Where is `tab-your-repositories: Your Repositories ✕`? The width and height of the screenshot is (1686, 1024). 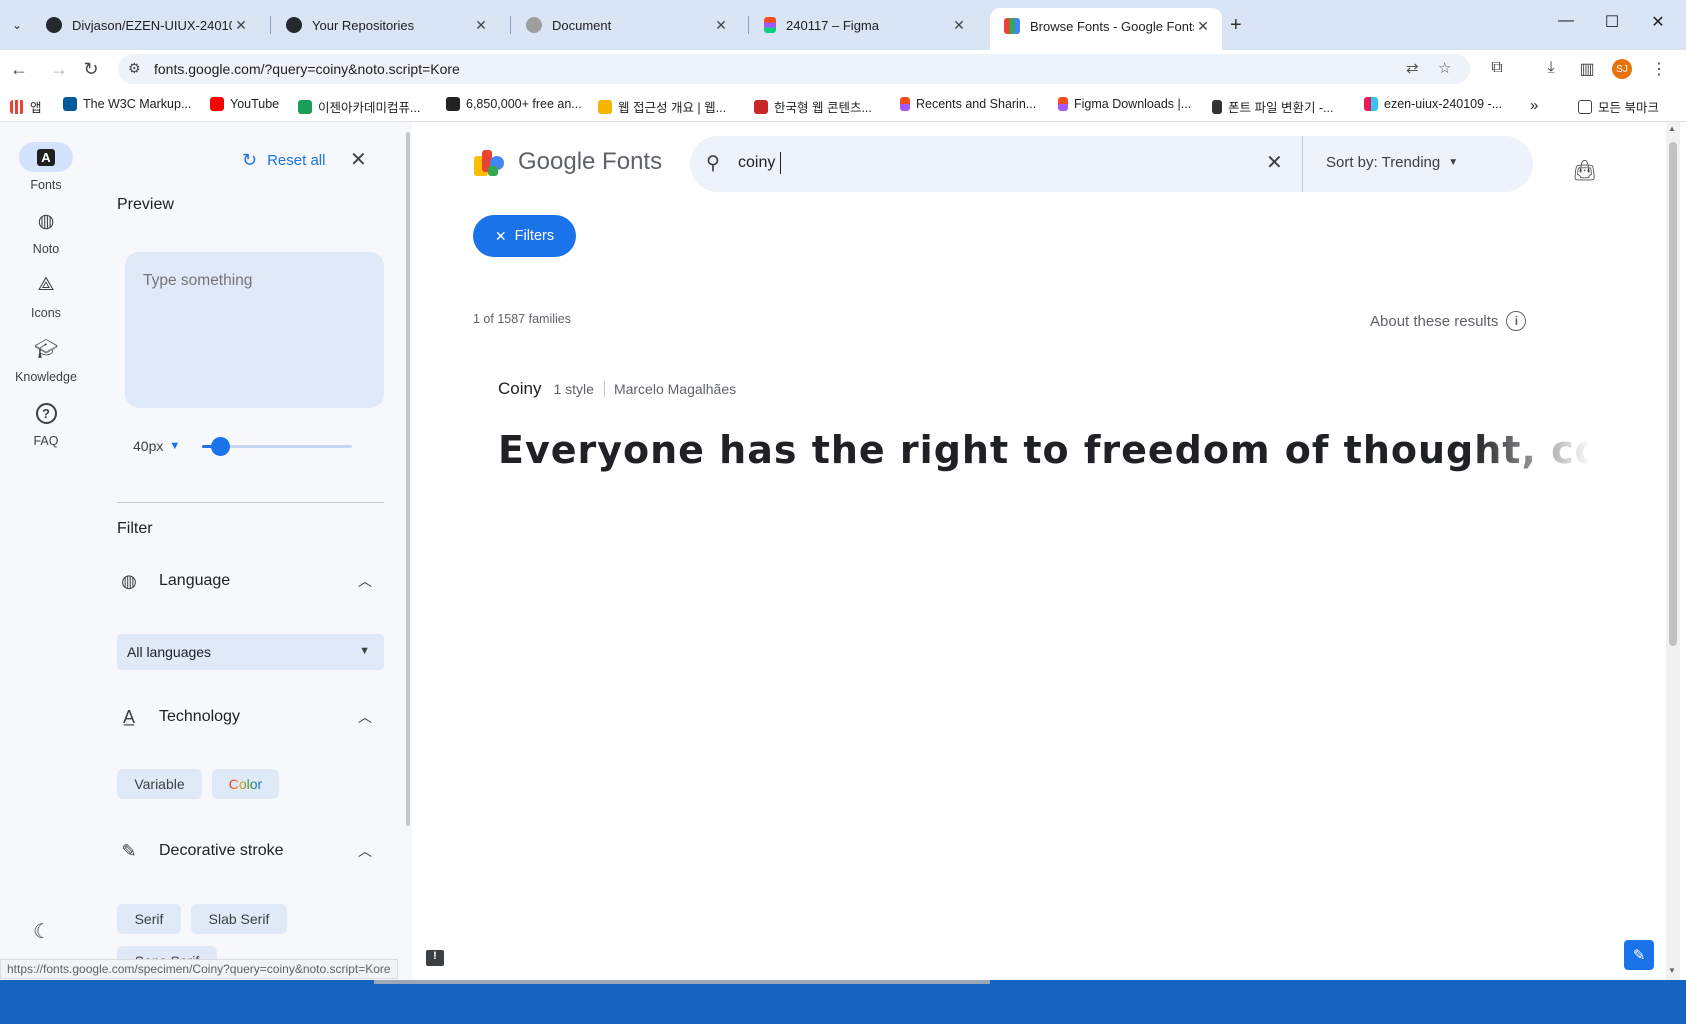 tab-your-repositories: Your Repositories ✕ is located at coordinates (386, 25).